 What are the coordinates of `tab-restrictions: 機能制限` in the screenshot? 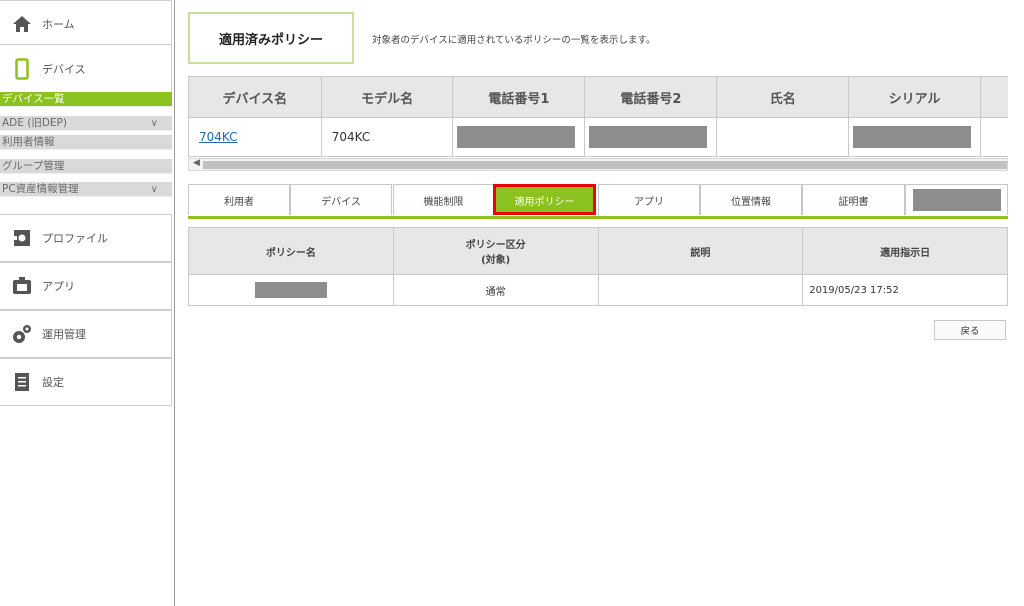 It's located at (443, 199).